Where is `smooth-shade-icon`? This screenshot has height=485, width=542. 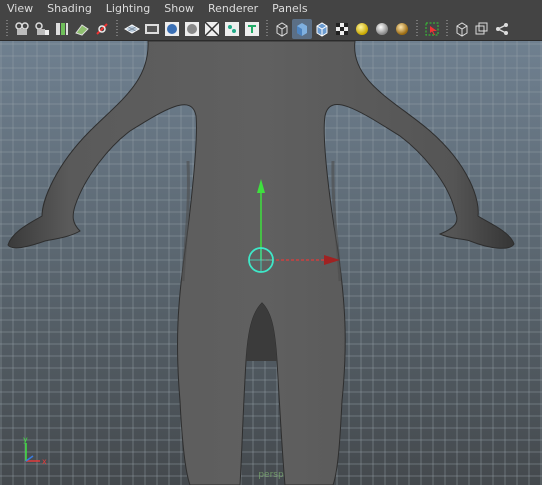 smooth-shade-icon is located at coordinates (302, 28).